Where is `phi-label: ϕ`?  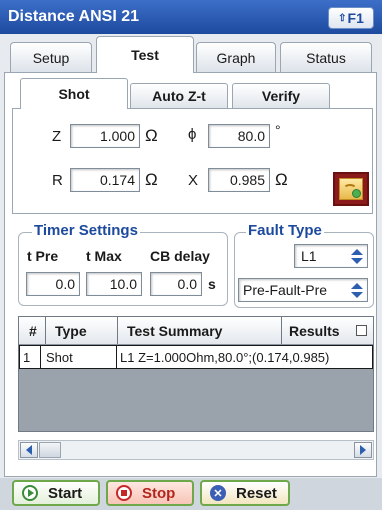 phi-label: ϕ is located at coordinates (192, 134).